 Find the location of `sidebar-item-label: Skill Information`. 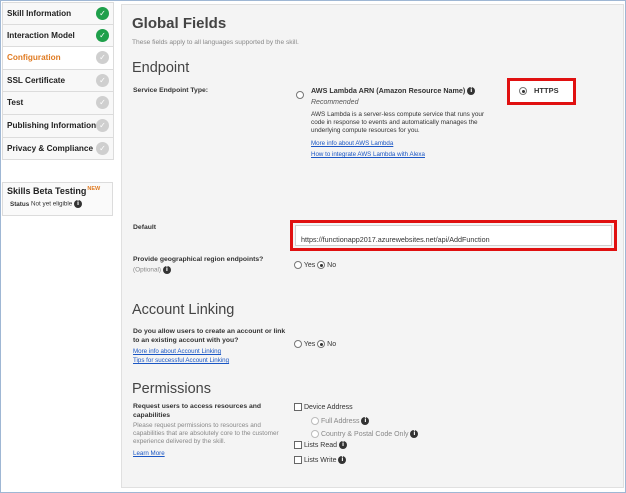

sidebar-item-label: Skill Information is located at coordinates (39, 13).